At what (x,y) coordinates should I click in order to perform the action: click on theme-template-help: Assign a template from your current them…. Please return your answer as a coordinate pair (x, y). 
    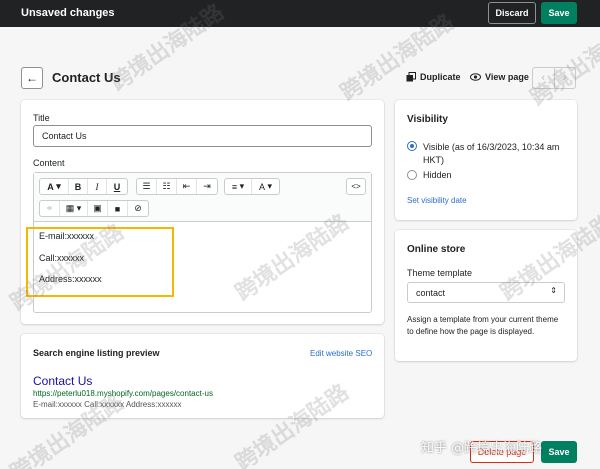
    Looking at the image, I should click on (483, 325).